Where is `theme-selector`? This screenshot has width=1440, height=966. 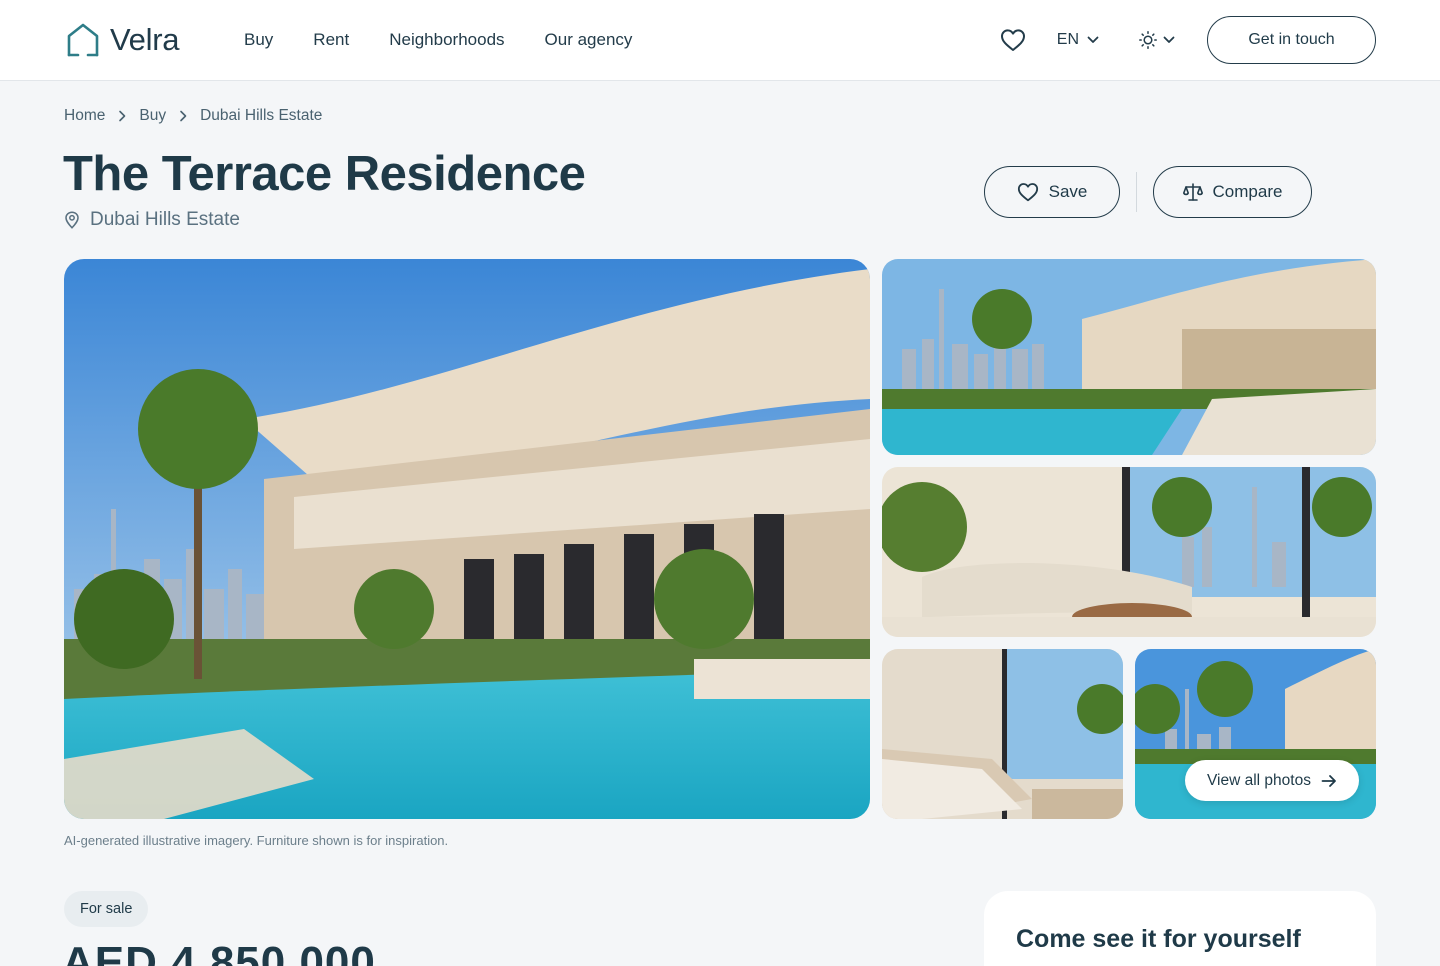 theme-selector is located at coordinates (1157, 40).